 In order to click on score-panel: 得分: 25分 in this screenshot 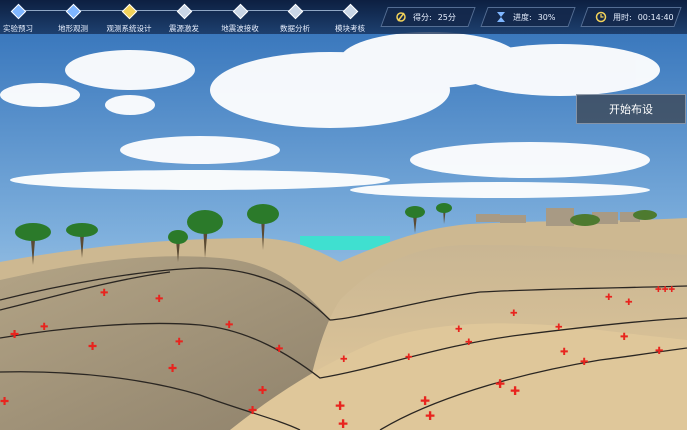, I will do `click(428, 17)`.